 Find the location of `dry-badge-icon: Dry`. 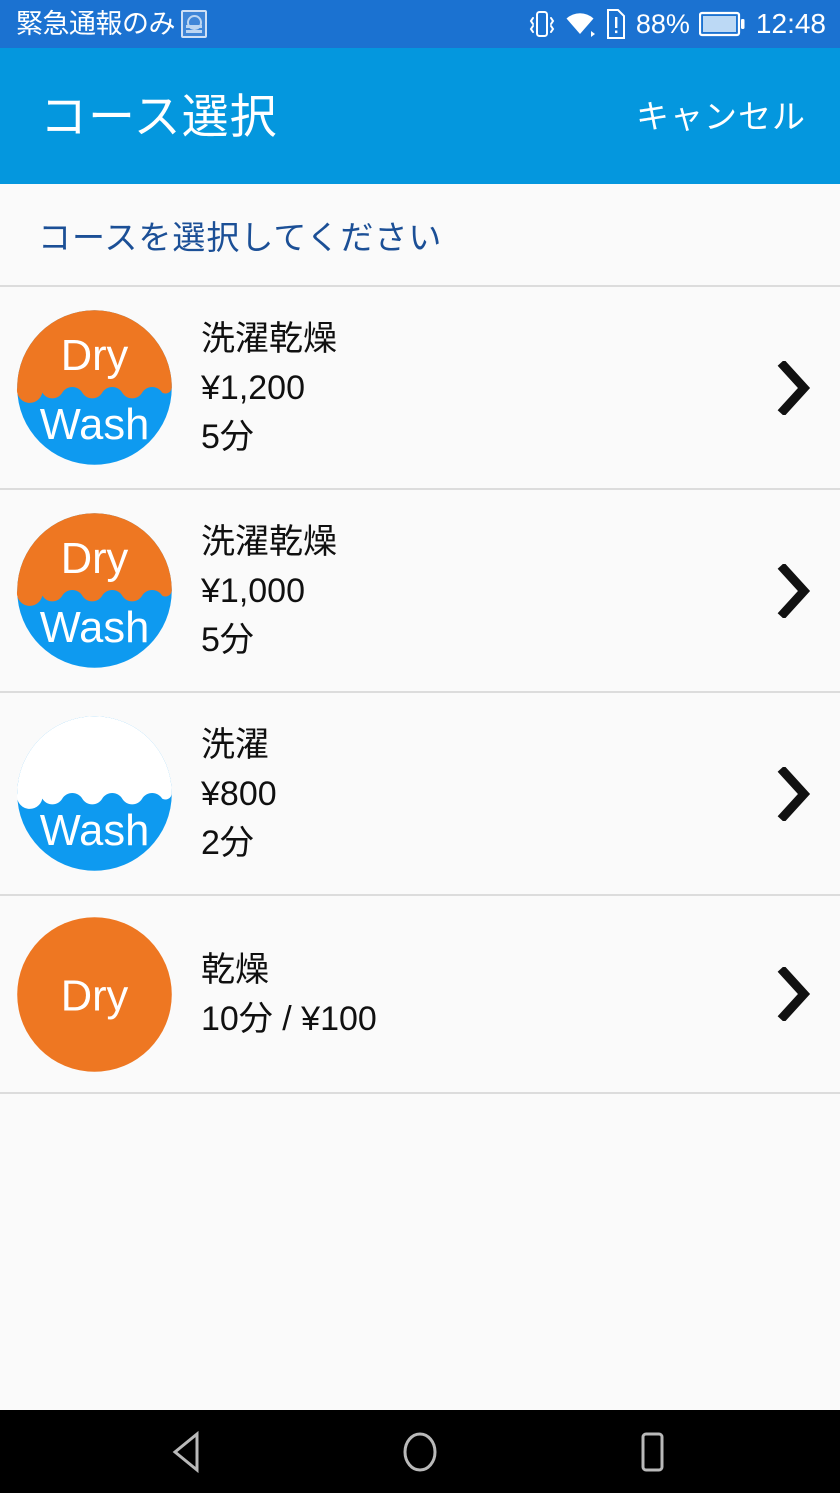

dry-badge-icon: Dry is located at coordinates (94, 994).